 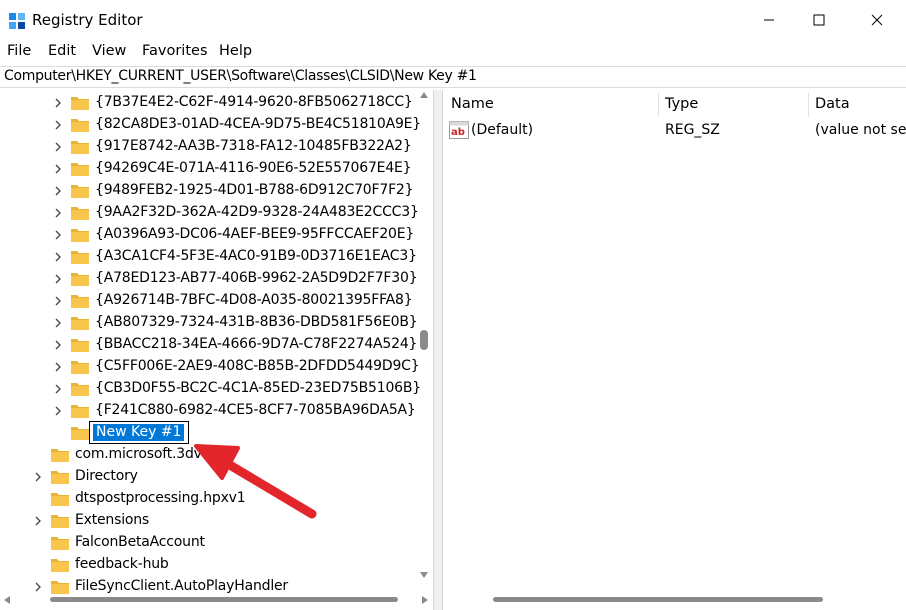 What do you see at coordinates (674, 131) in the screenshot?
I see `value-row: ab (Default) REG_SZ (value not set)` at bounding box center [674, 131].